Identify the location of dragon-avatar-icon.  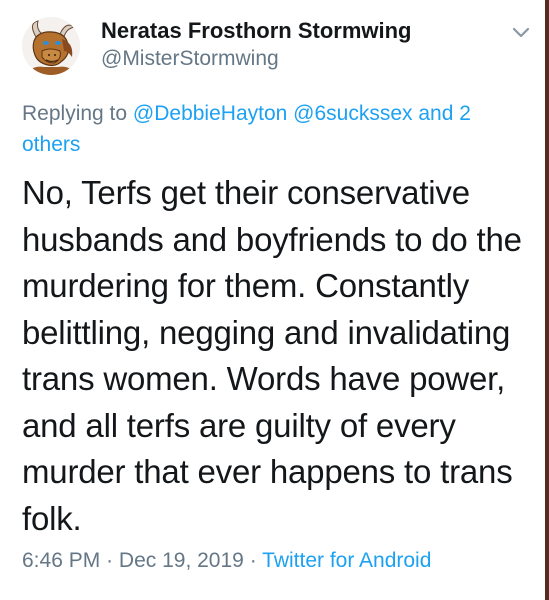
(51, 46).